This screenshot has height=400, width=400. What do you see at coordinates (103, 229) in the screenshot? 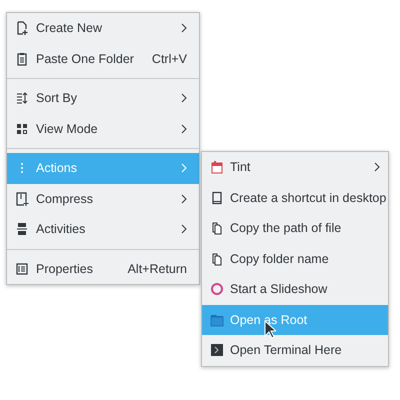
I see `menu-item: Activities` at bounding box center [103, 229].